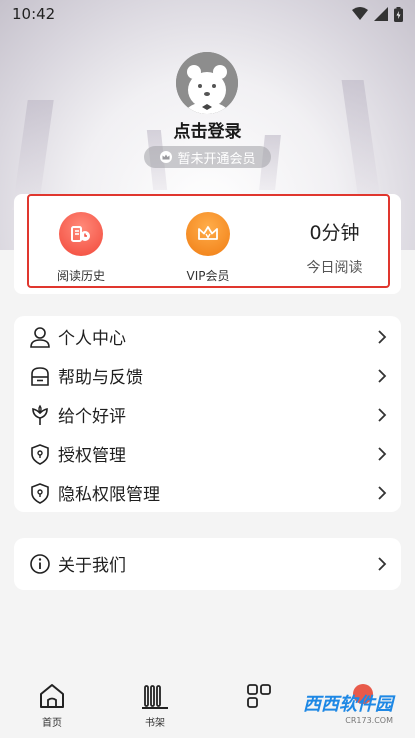 The width and height of the screenshot is (415, 738). Describe the element at coordinates (398, 14) in the screenshot. I see `battery-icon` at that location.